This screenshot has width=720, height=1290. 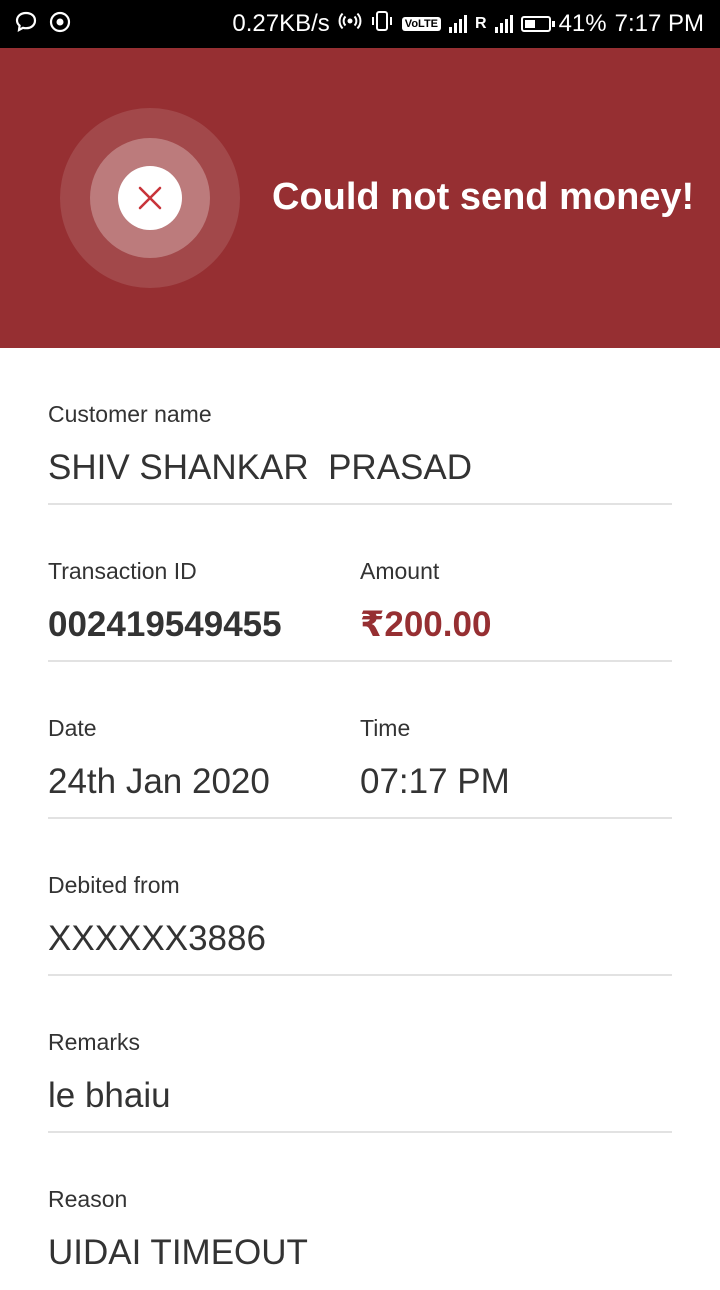 I want to click on time-field: Time 07:17 PM, so click(x=435, y=758).